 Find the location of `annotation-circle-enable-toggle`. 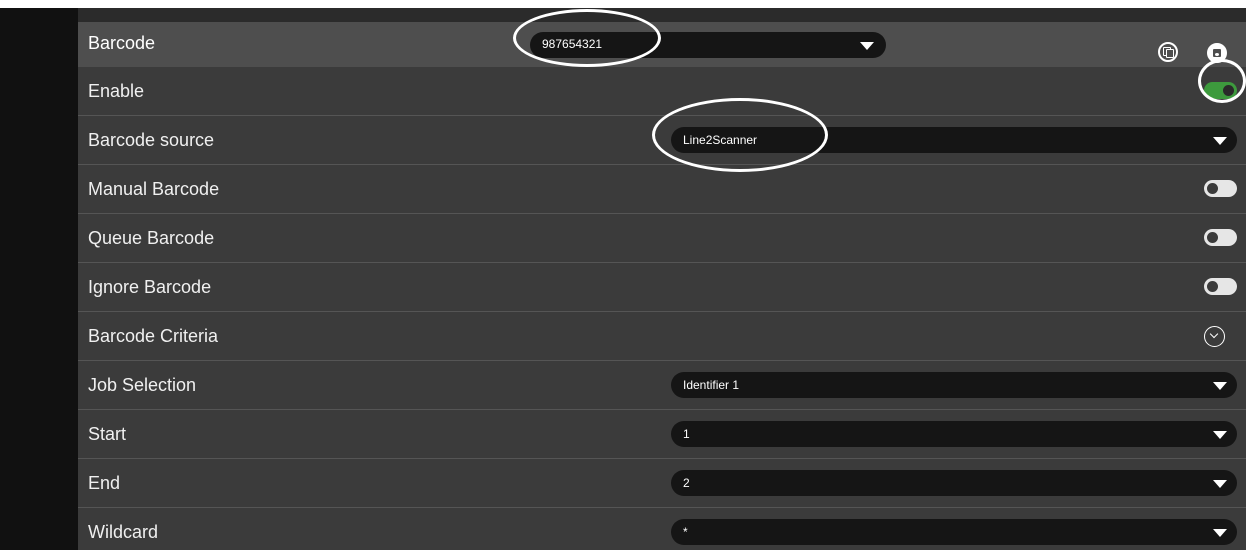

annotation-circle-enable-toggle is located at coordinates (1222, 81).